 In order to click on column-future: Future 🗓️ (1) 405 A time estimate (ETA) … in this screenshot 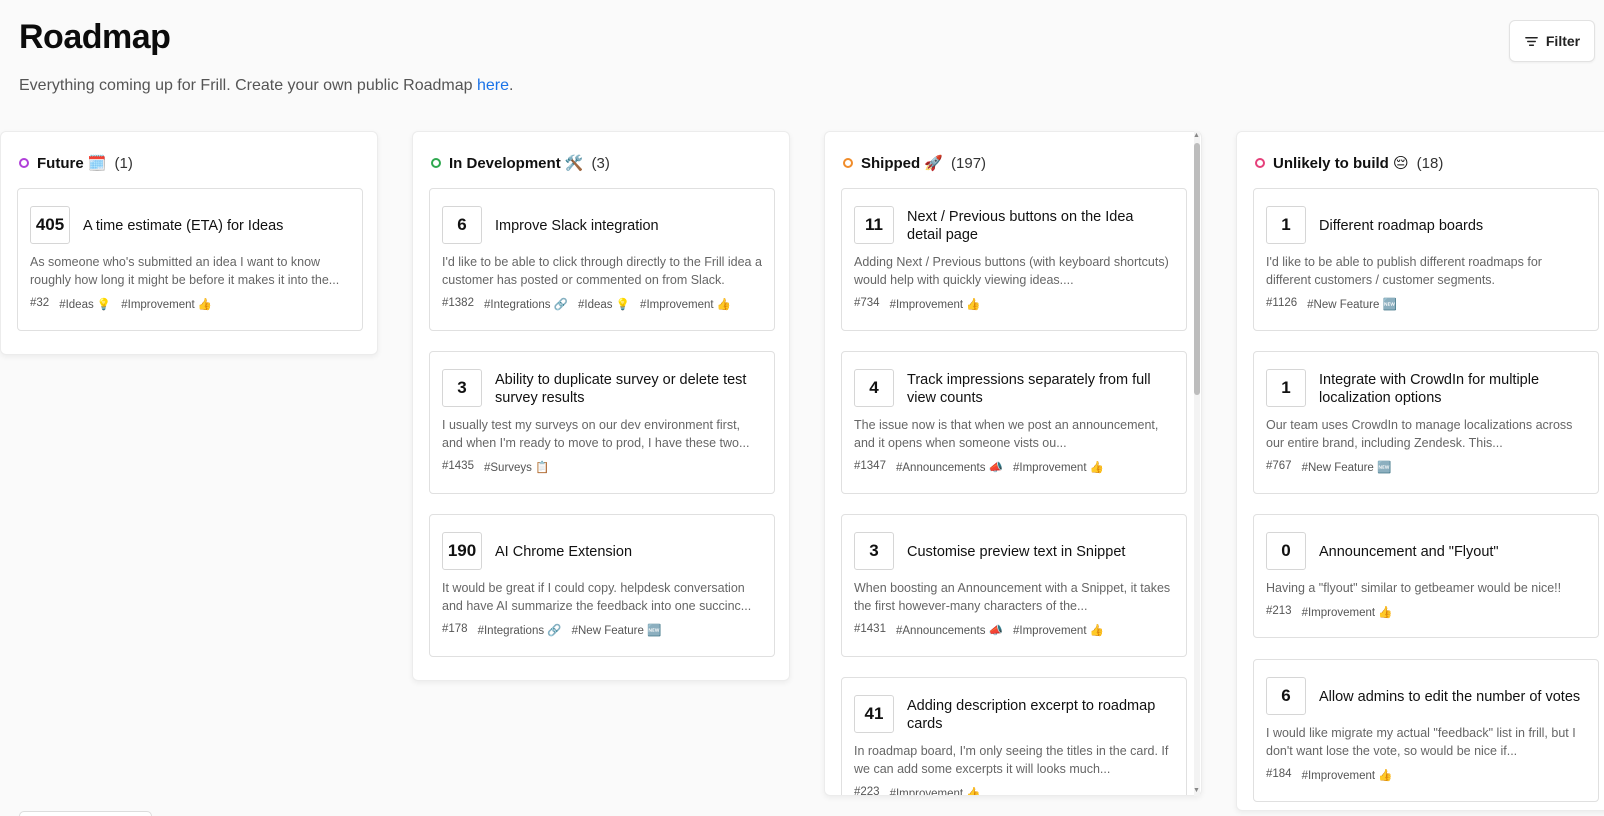, I will do `click(189, 243)`.